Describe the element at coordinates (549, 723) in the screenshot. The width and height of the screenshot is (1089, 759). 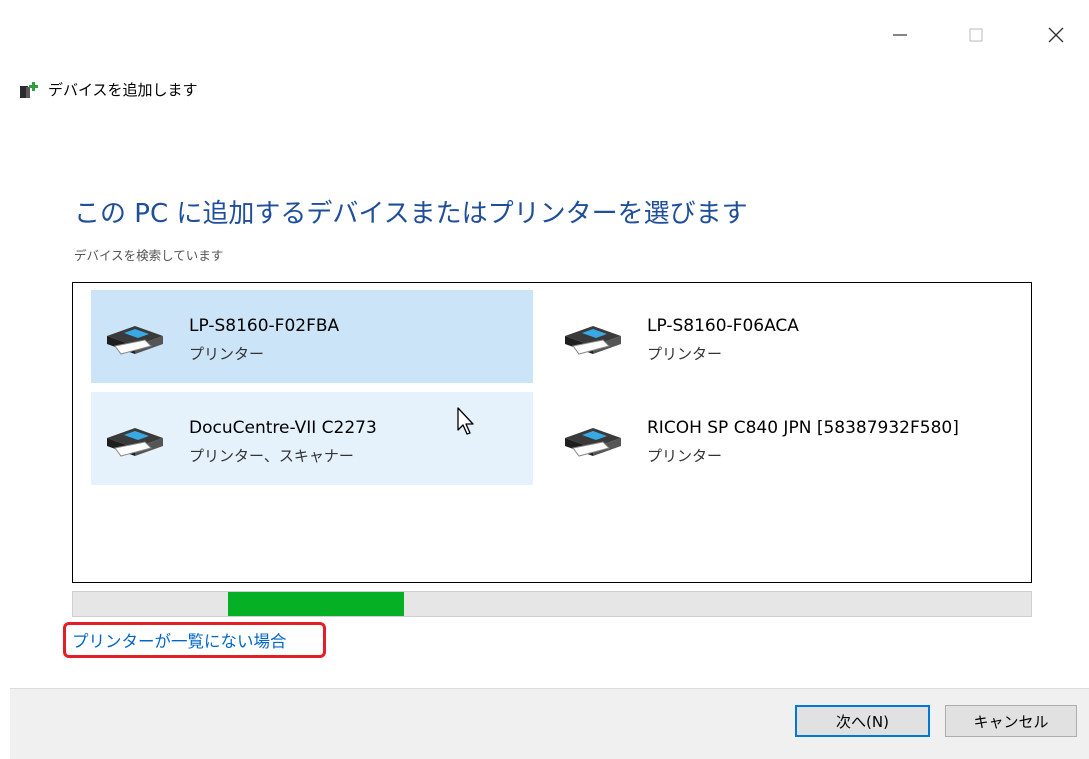
I see `footer-bar: 次へ(N) キャンセル` at that location.